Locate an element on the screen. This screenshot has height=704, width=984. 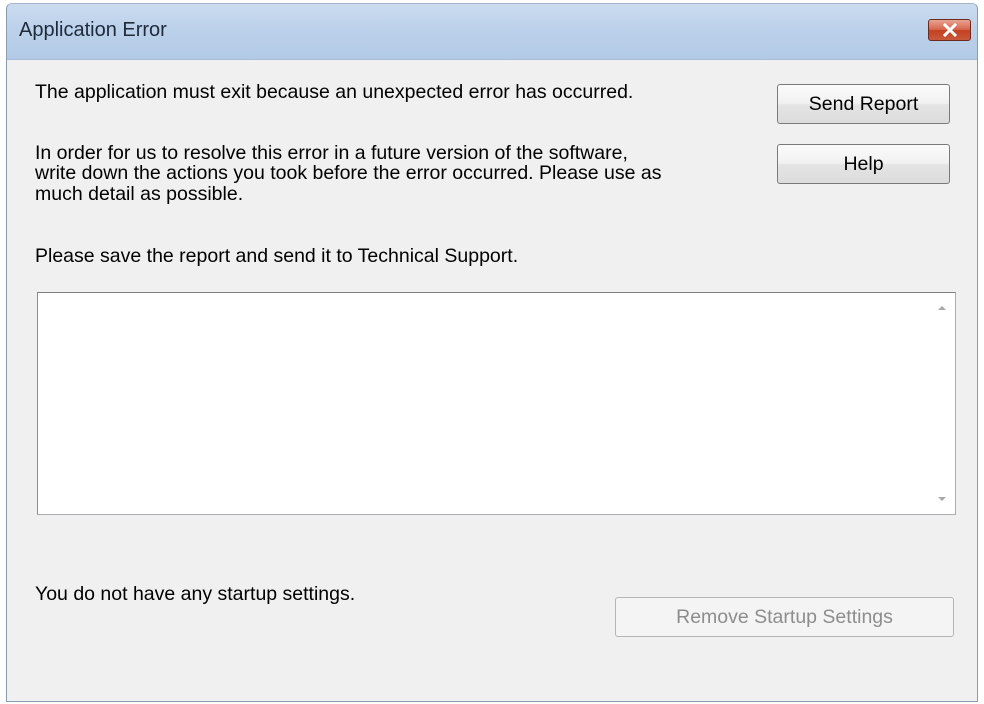
scroll-up-arrow-icon is located at coordinates (942, 308).